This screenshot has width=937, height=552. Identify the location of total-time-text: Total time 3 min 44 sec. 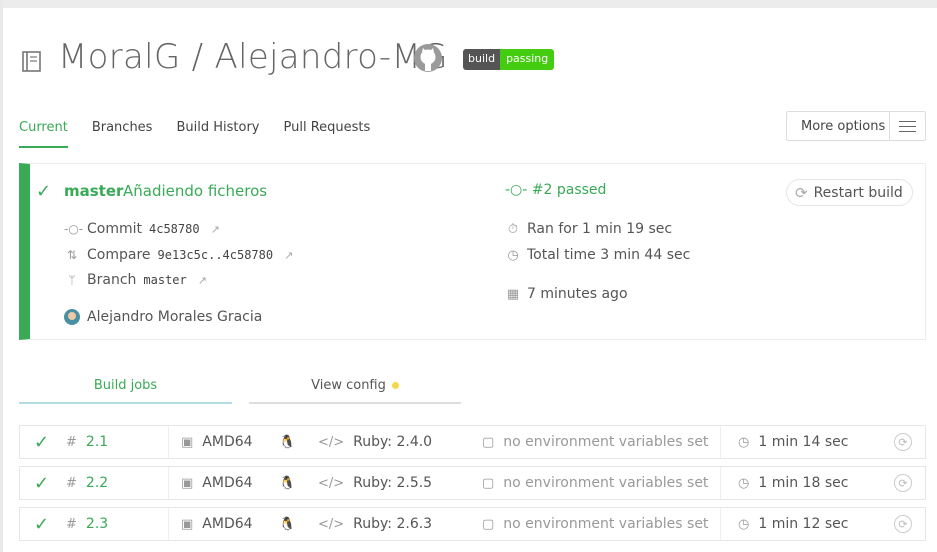
(609, 255).